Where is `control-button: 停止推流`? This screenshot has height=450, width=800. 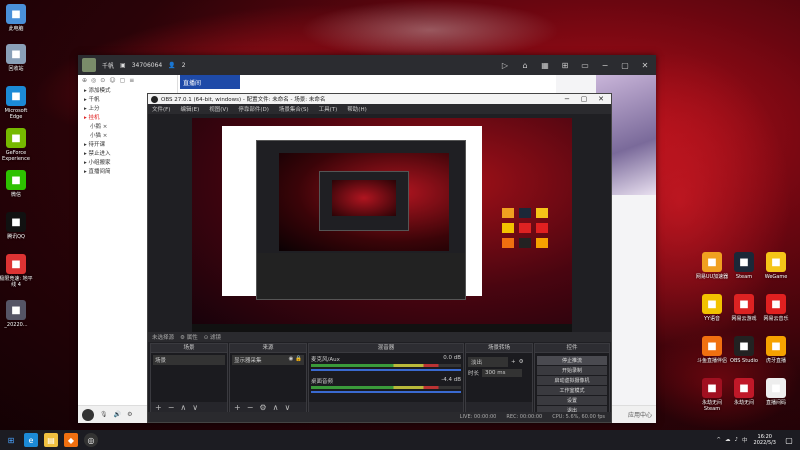 control-button: 停止推流 is located at coordinates (572, 360).